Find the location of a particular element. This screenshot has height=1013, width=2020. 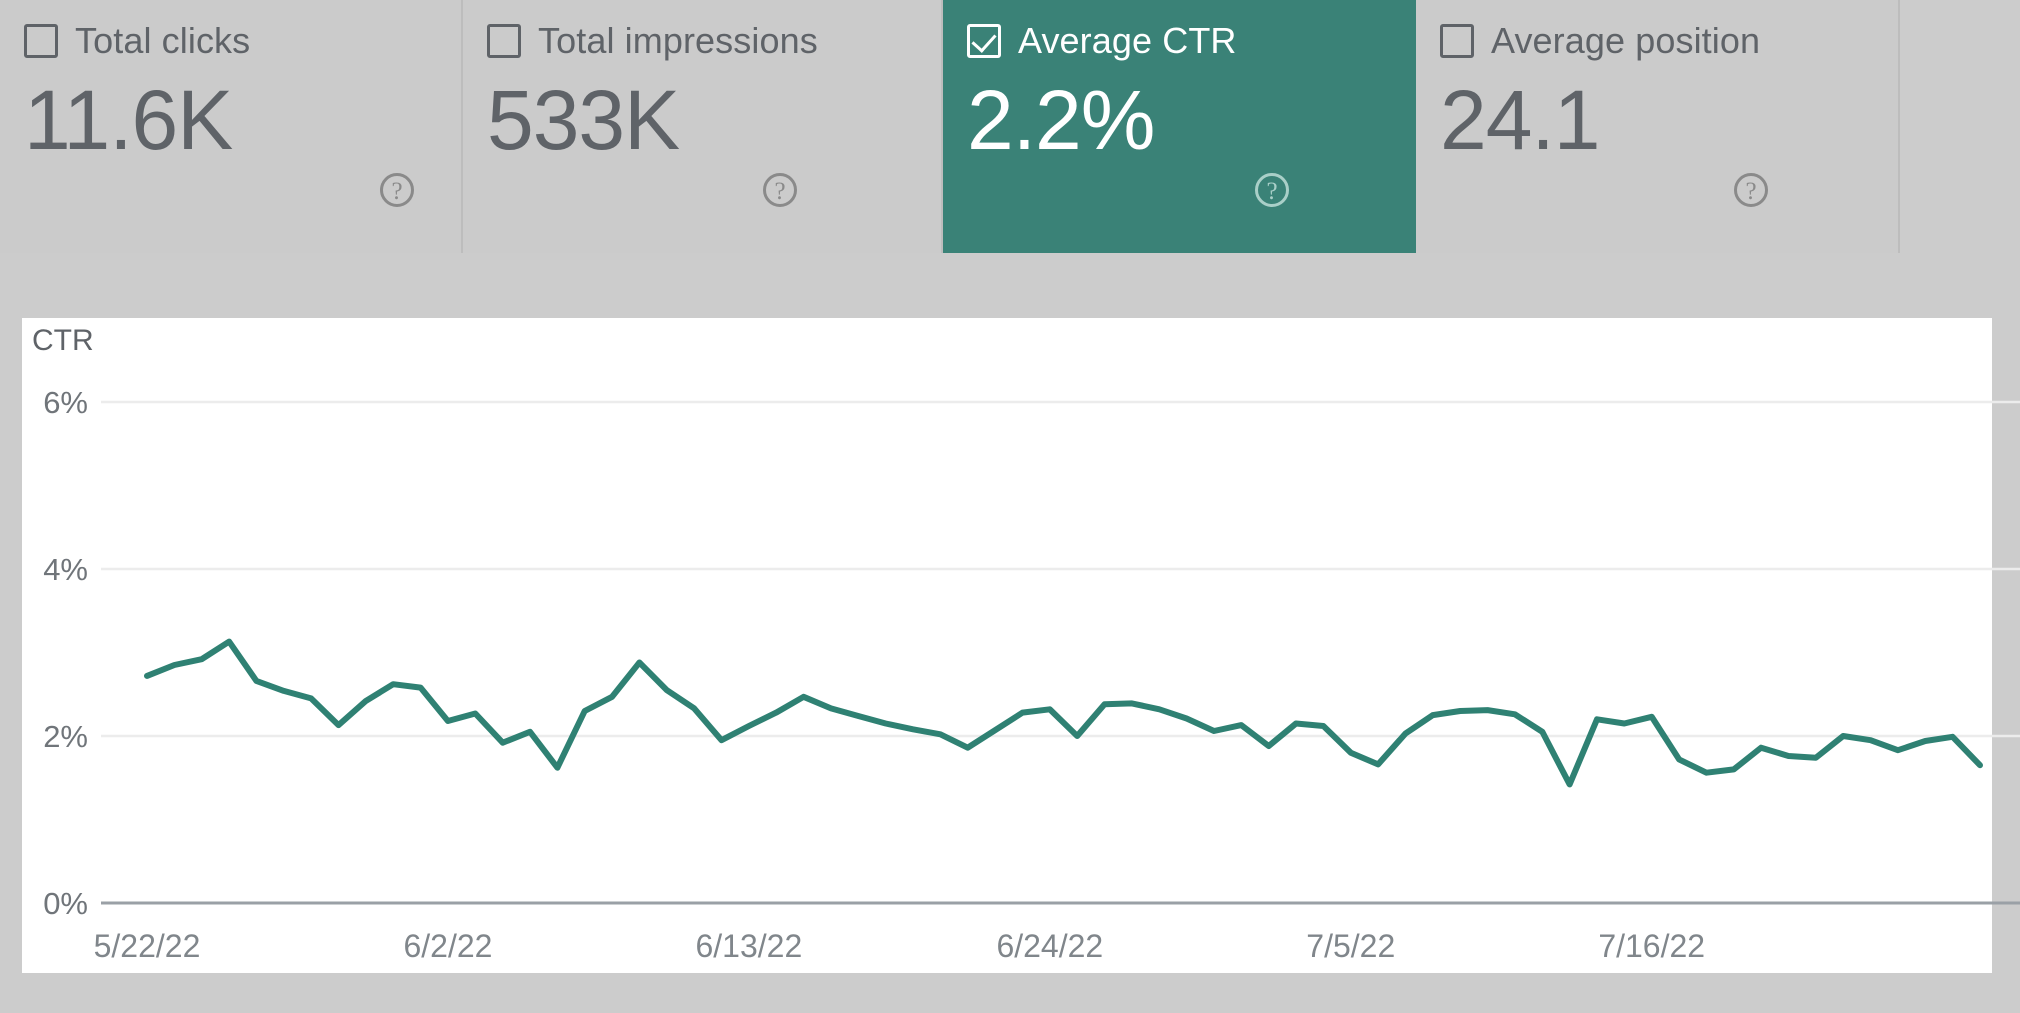

x-tick-label: 6/2/22 is located at coordinates (447, 946).